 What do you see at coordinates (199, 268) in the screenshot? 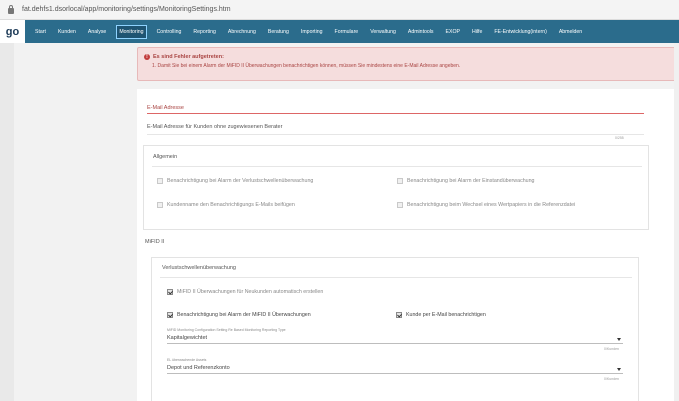
I see `subsection-title: Verlustschwellenüberwachung` at bounding box center [199, 268].